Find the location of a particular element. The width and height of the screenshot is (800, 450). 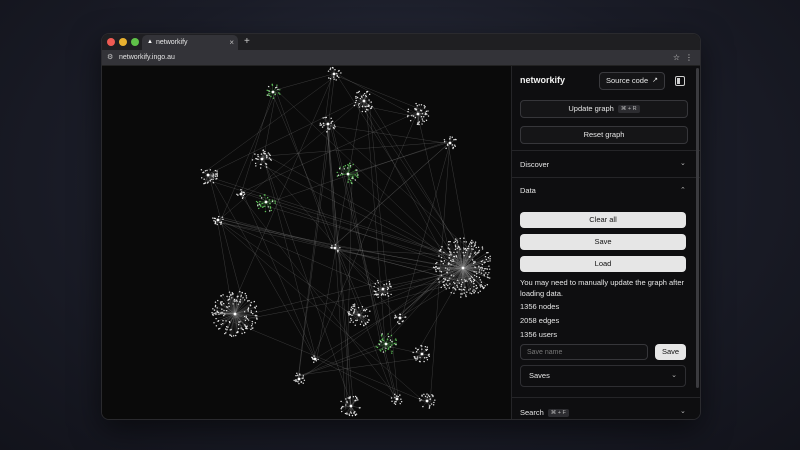

sidebar-scrollbar is located at coordinates (697, 228).